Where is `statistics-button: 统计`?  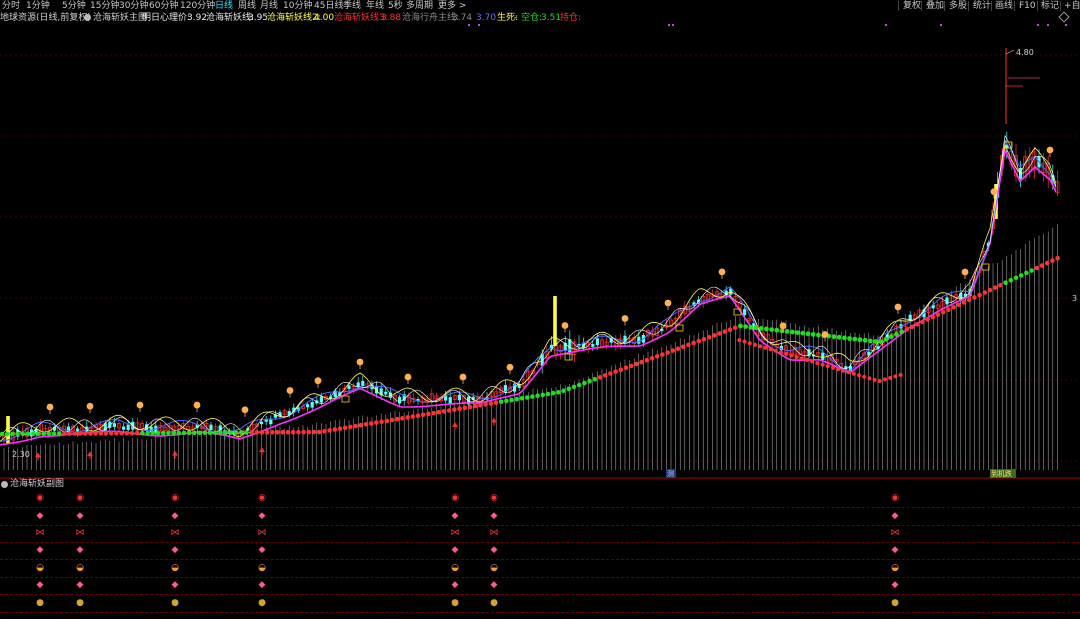
statistics-button: 统计 is located at coordinates (982, 6).